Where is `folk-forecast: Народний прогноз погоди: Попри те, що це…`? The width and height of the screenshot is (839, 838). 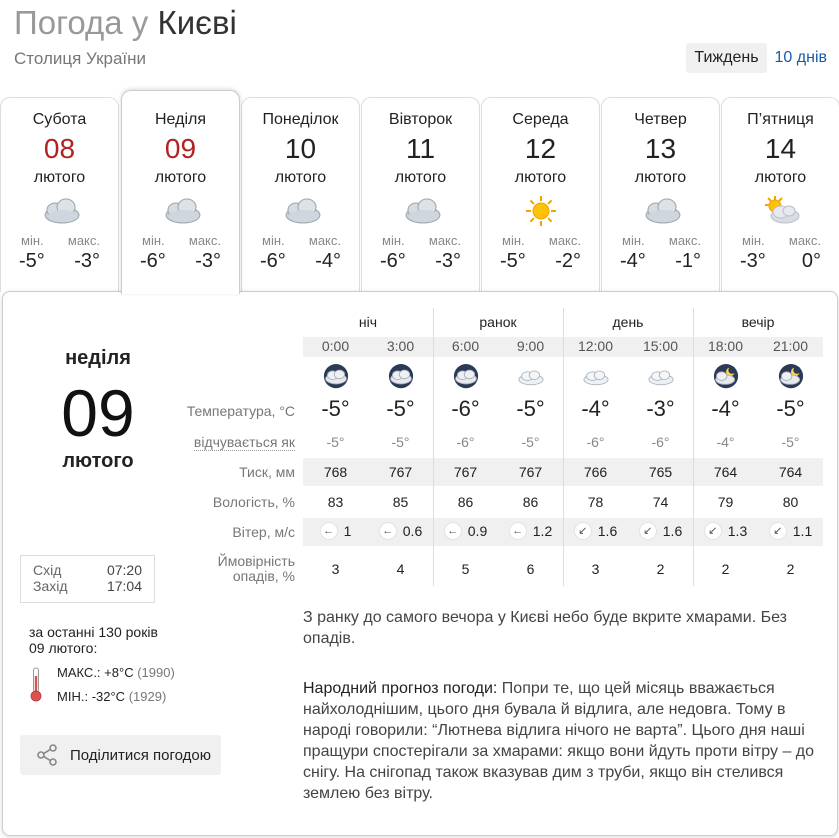 folk-forecast: Народний прогноз погоди: Попри те, що це… is located at coordinates (563, 741).